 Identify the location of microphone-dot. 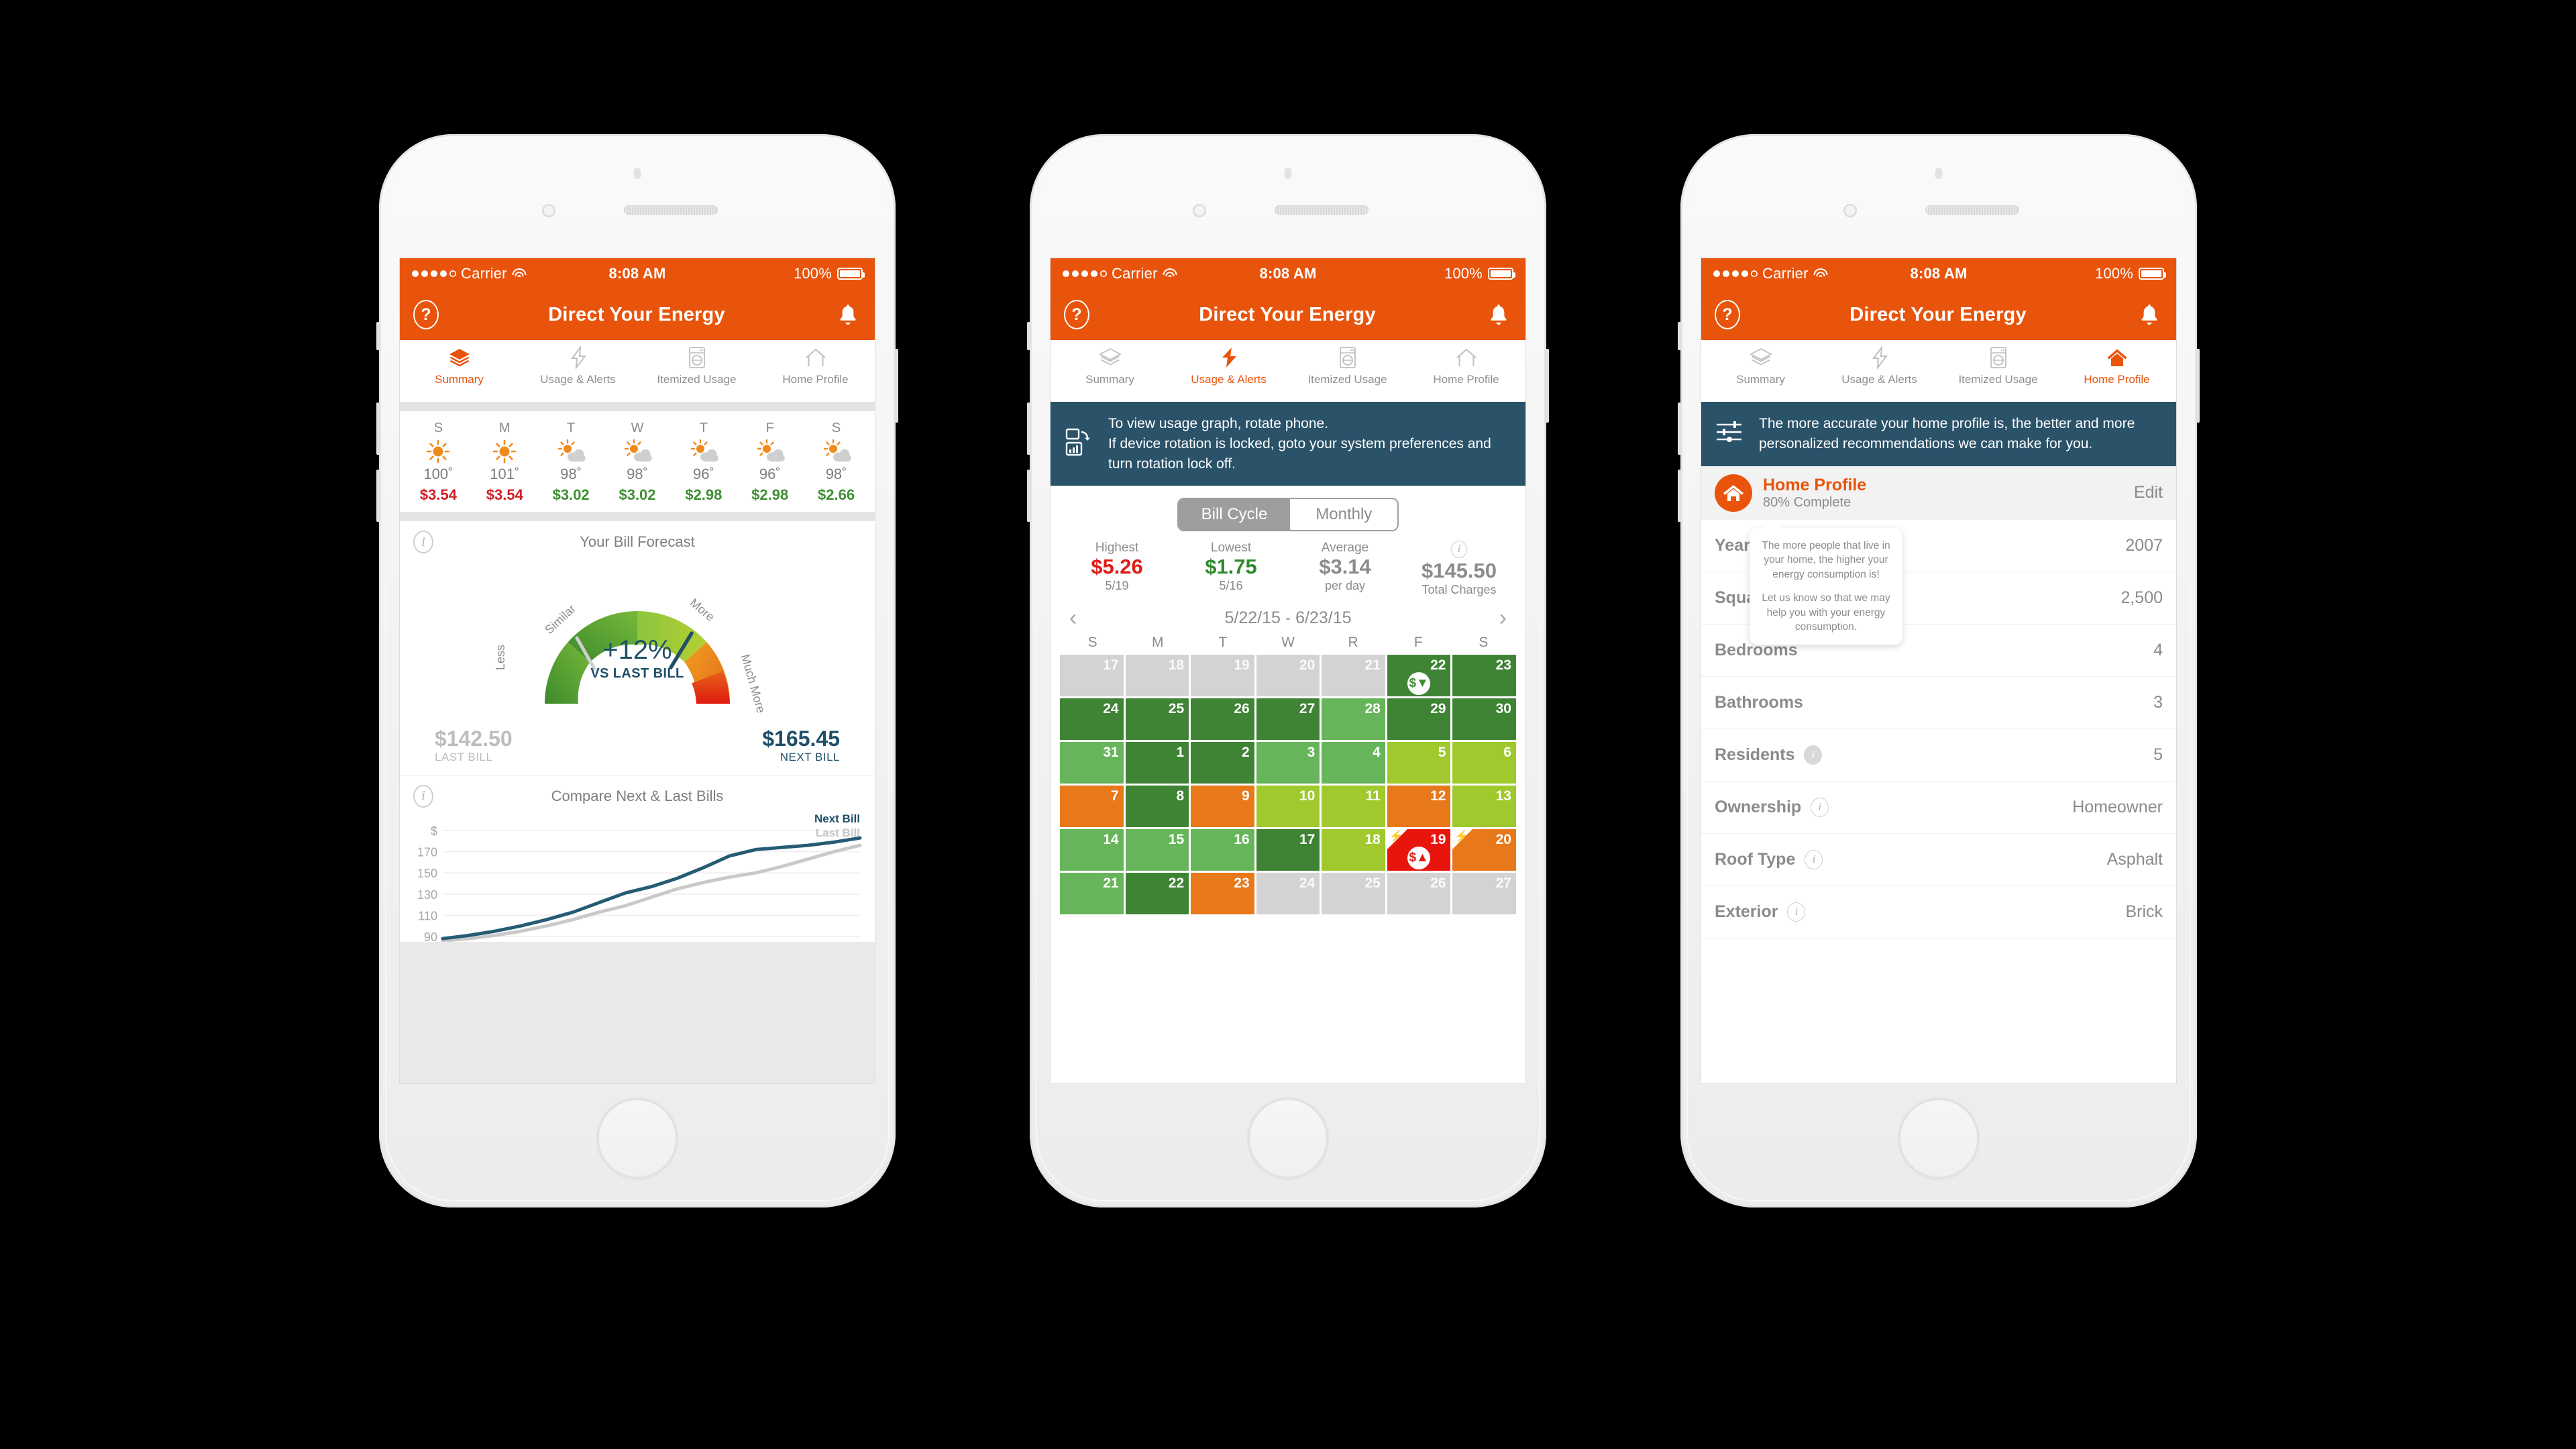
(1288, 173).